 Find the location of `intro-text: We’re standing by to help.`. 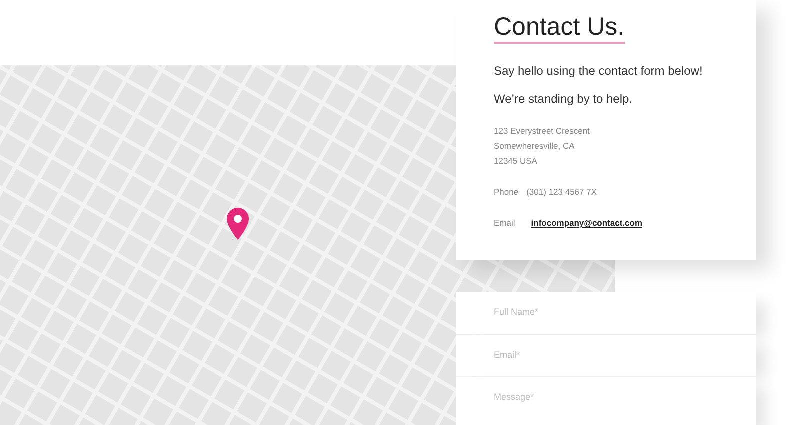

intro-text: We’re standing by to help. is located at coordinates (564, 99).